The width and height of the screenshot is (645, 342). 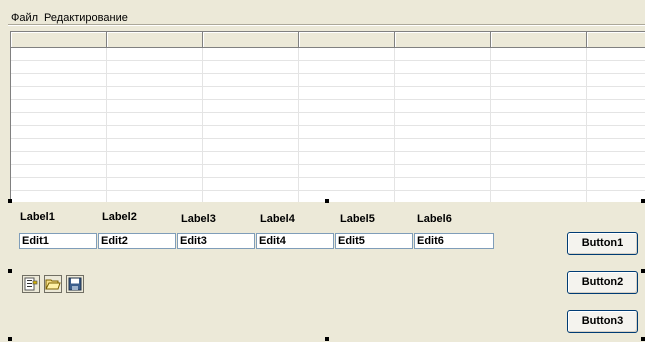 What do you see at coordinates (602, 282) in the screenshot?
I see `button-2: Button2` at bounding box center [602, 282].